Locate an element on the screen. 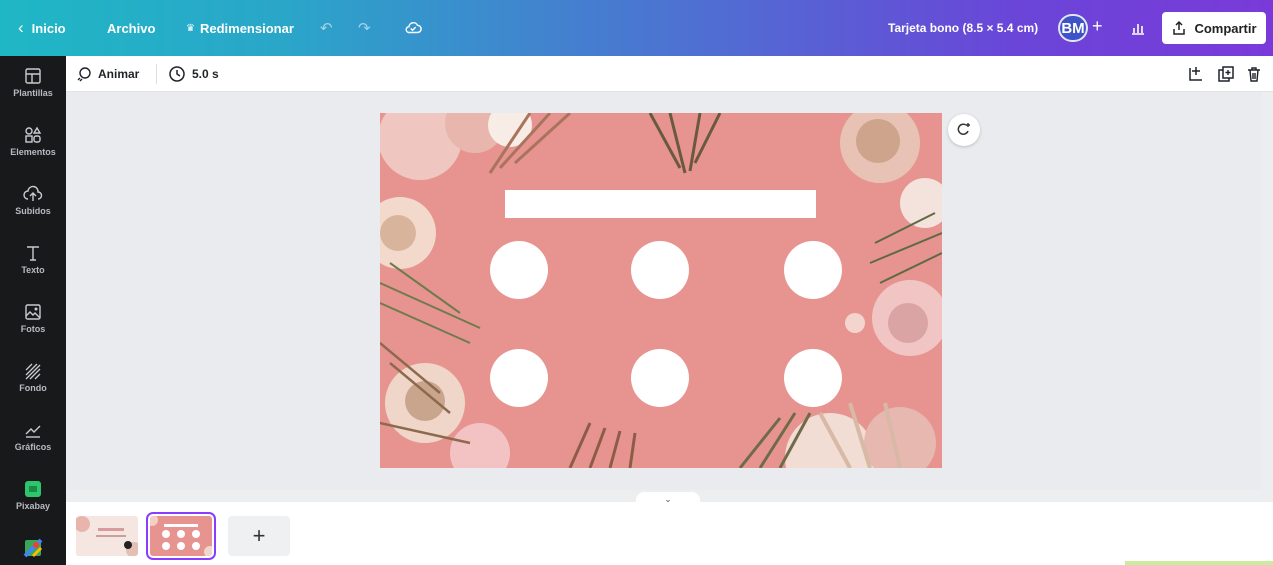 Image resolution: width=1273 pixels, height=565 pixels. magic-refresh-button is located at coordinates (964, 130).